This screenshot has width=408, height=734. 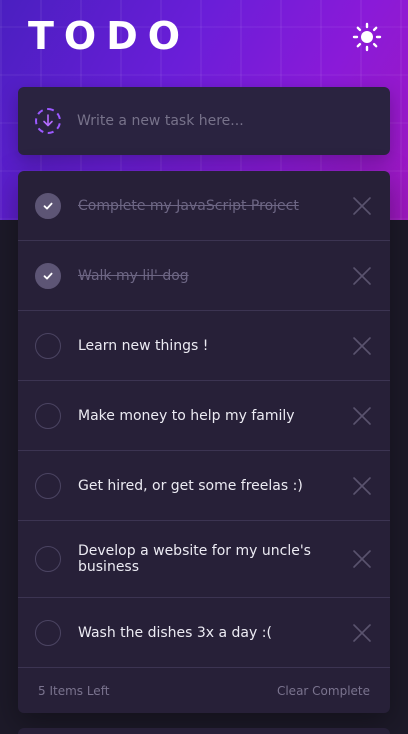 I want to click on task-item: Walk my lil' dog, so click(x=204, y=276).